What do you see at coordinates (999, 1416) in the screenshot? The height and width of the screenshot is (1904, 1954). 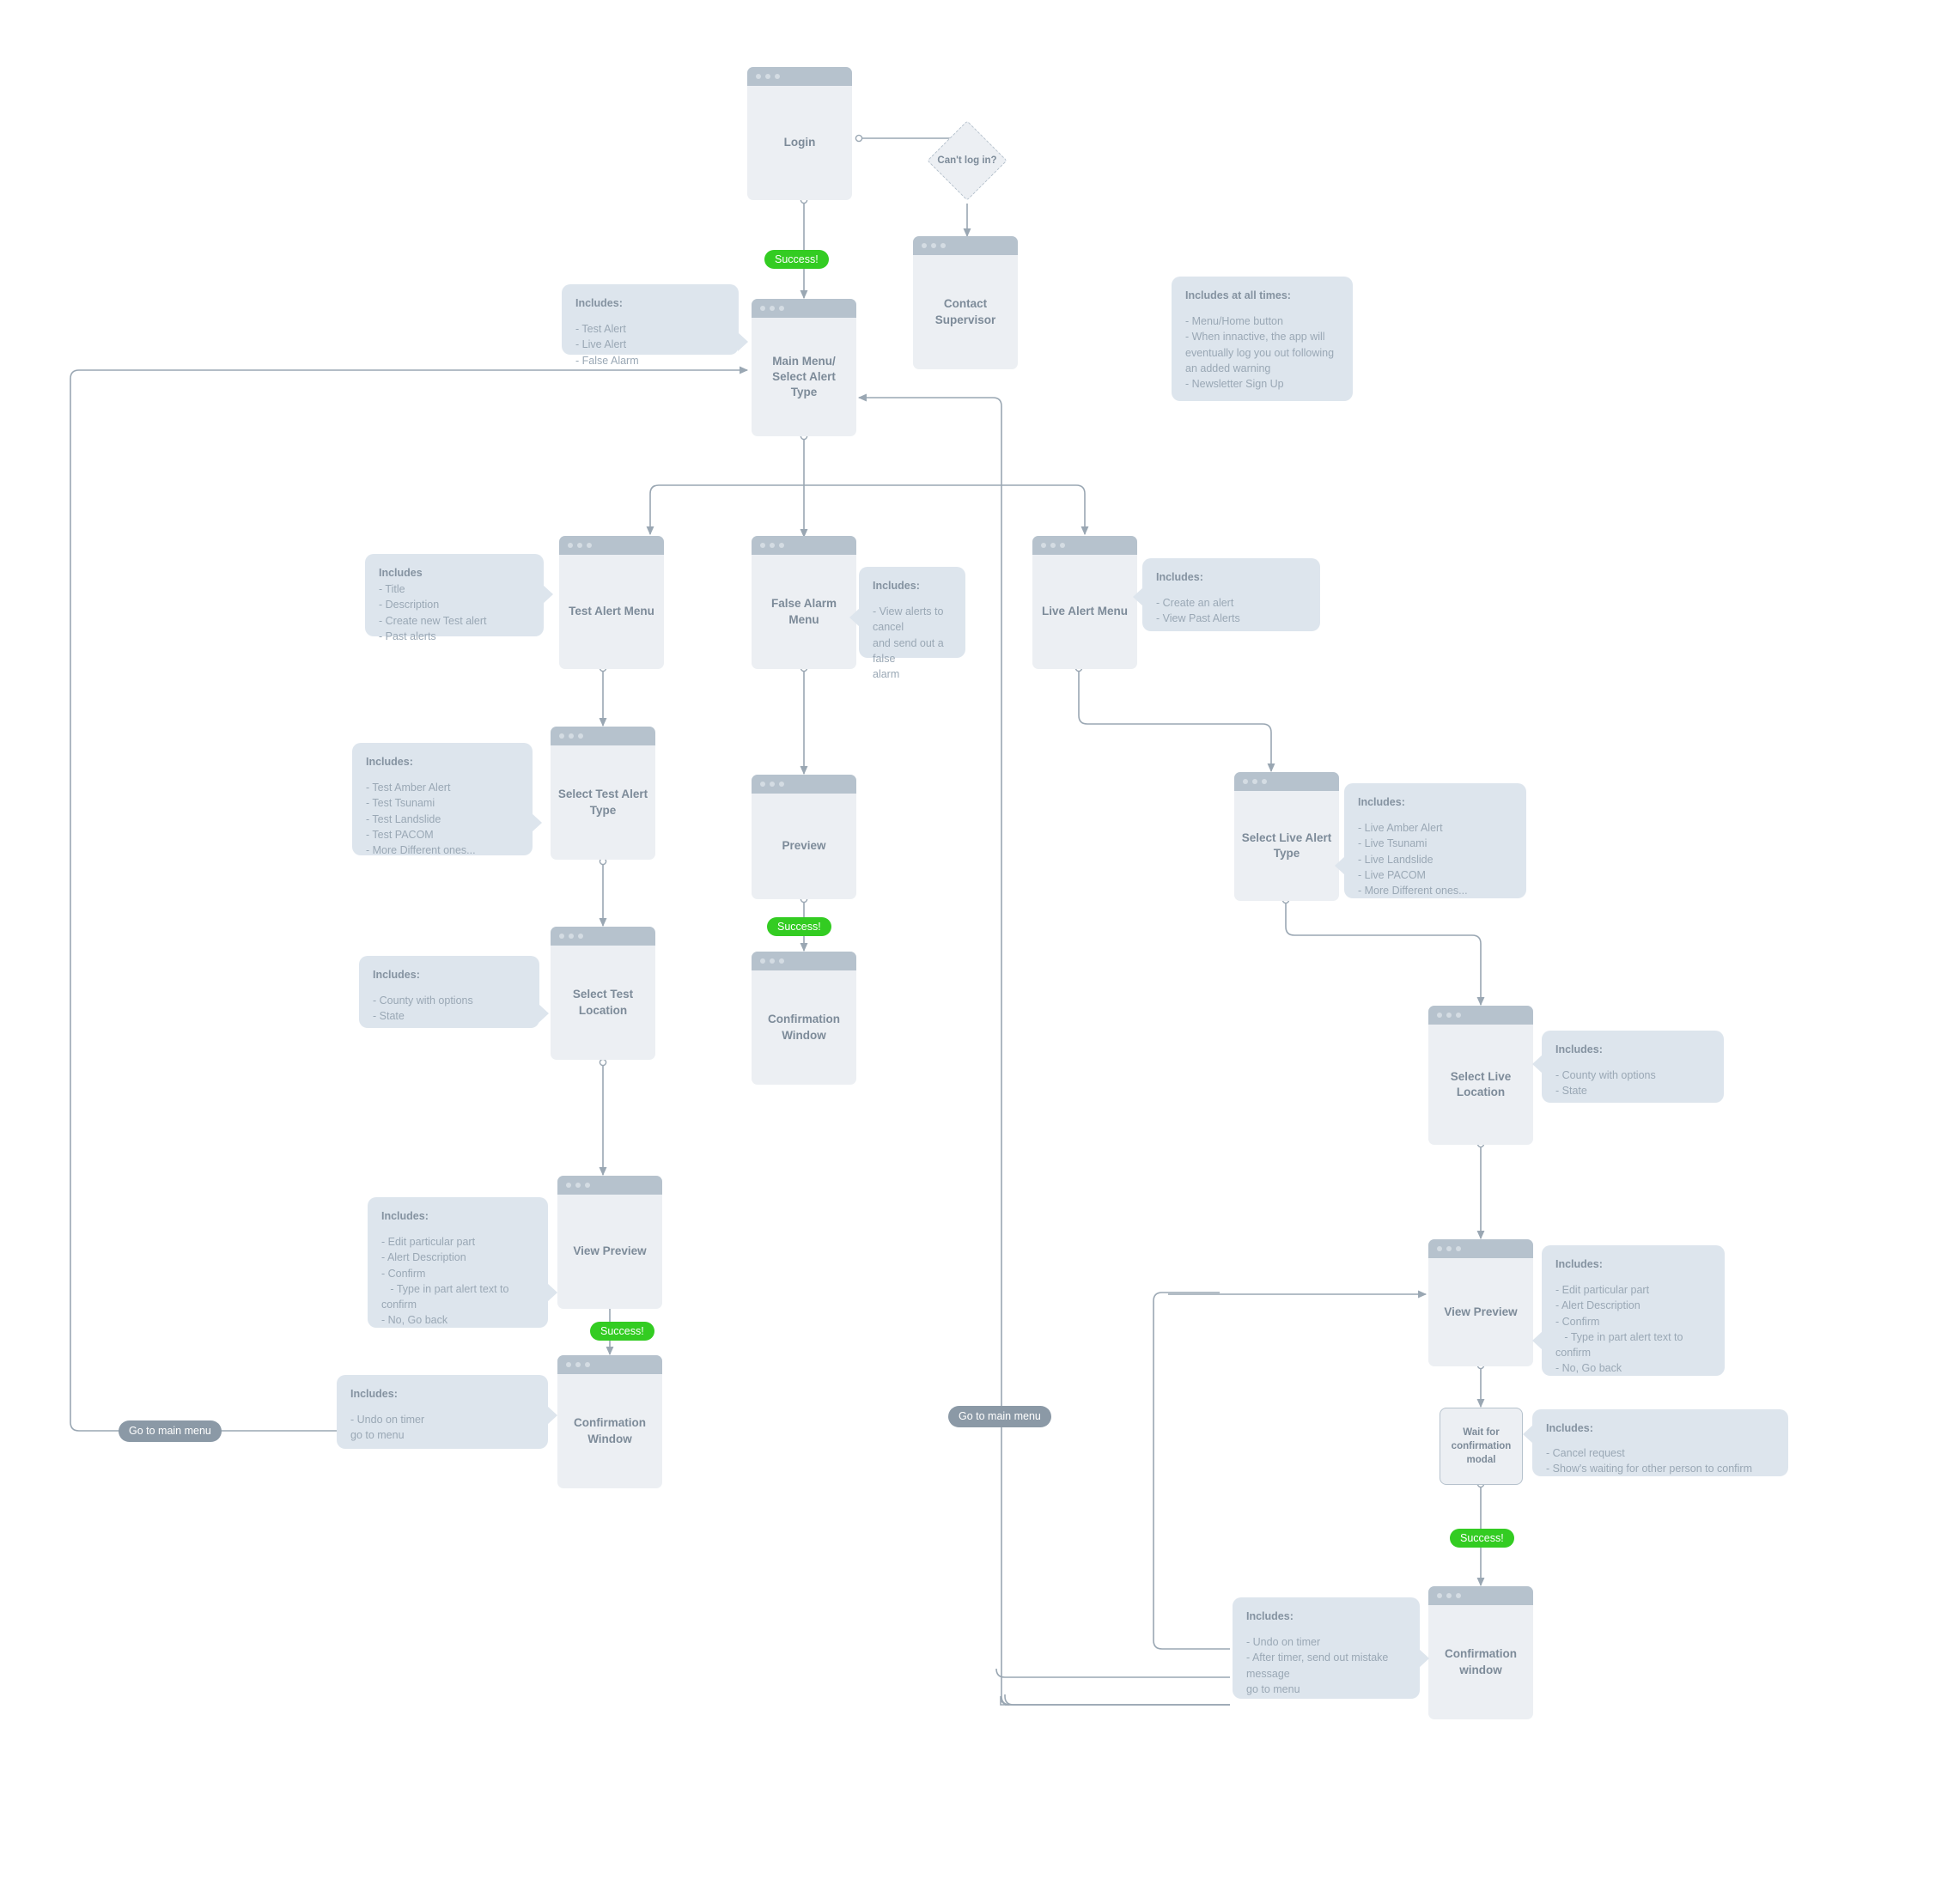 I see `pill-go-to-main-menu-right: Go to main menu` at bounding box center [999, 1416].